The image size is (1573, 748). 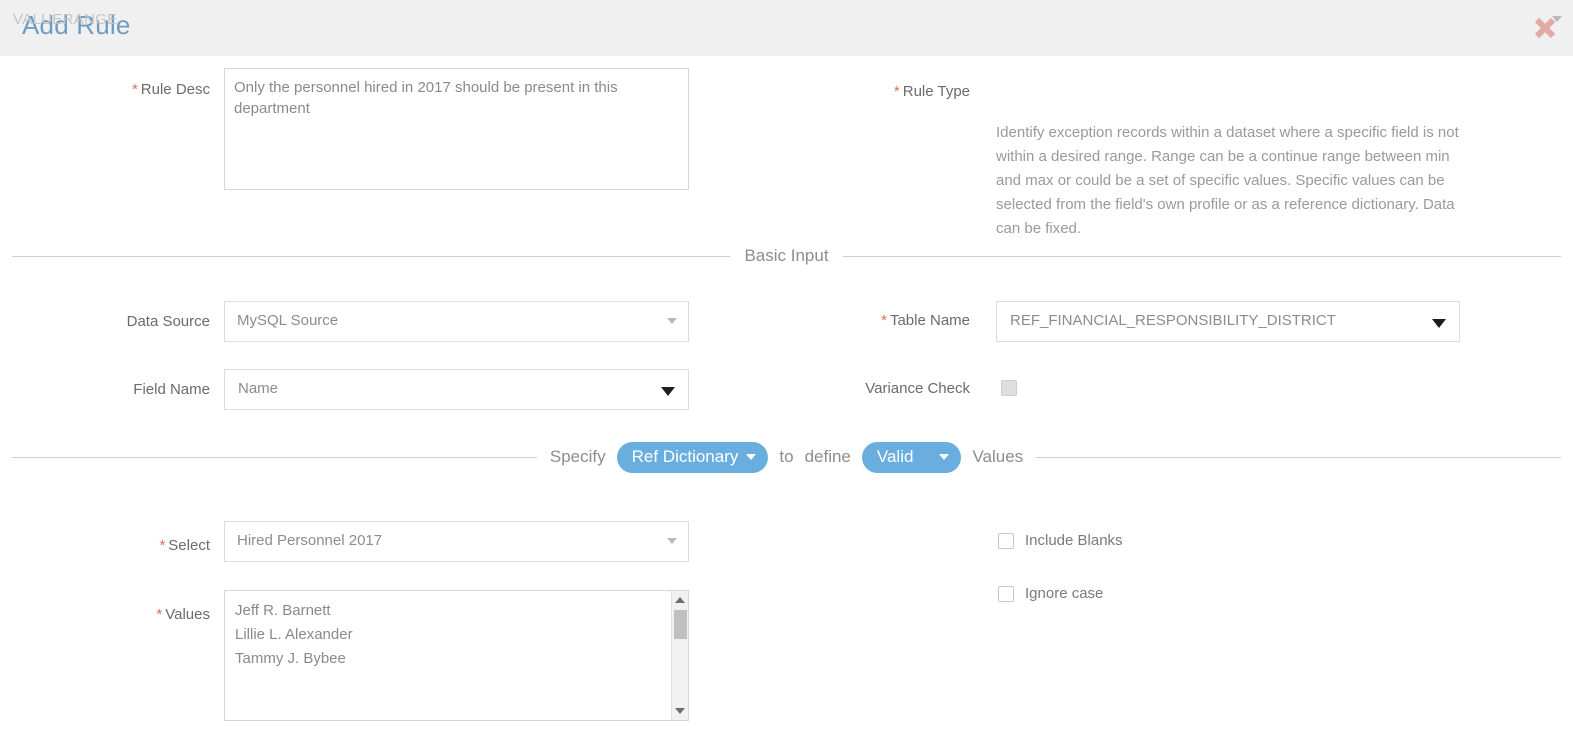 I want to click on rule-desc-label: * Rule Desc, so click(x=135, y=90).